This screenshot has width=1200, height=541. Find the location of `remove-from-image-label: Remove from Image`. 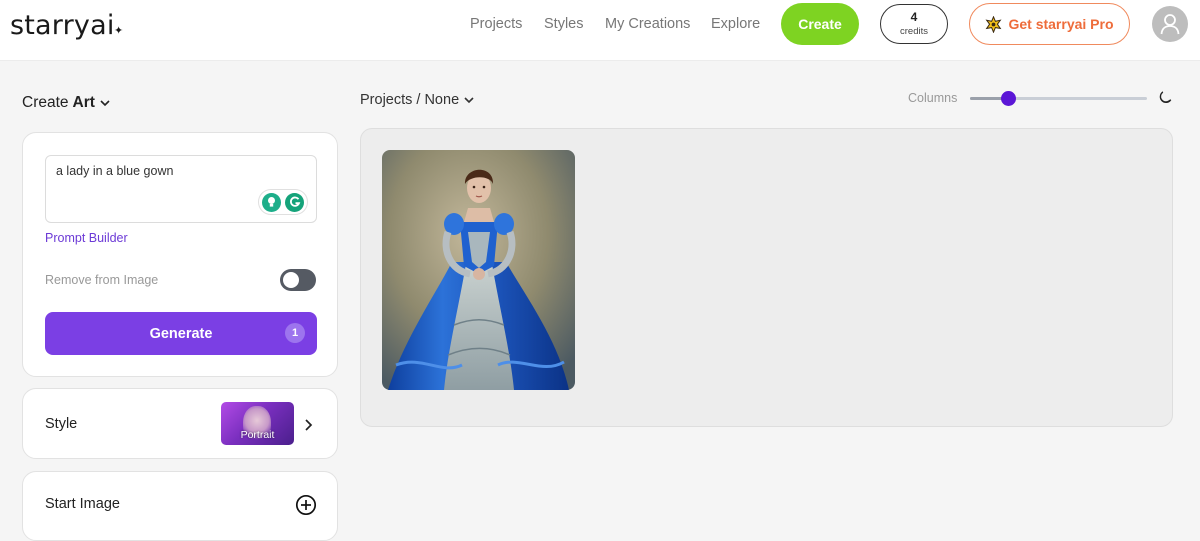

remove-from-image-label: Remove from Image is located at coordinates (102, 280).